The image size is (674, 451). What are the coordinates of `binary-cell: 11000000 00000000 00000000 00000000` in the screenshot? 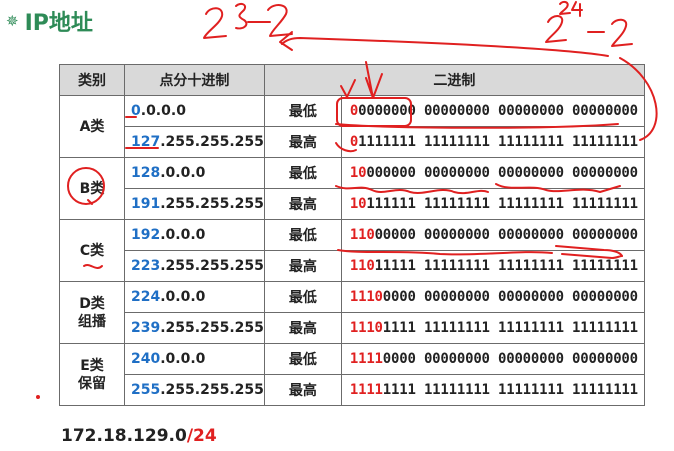 It's located at (492, 235).